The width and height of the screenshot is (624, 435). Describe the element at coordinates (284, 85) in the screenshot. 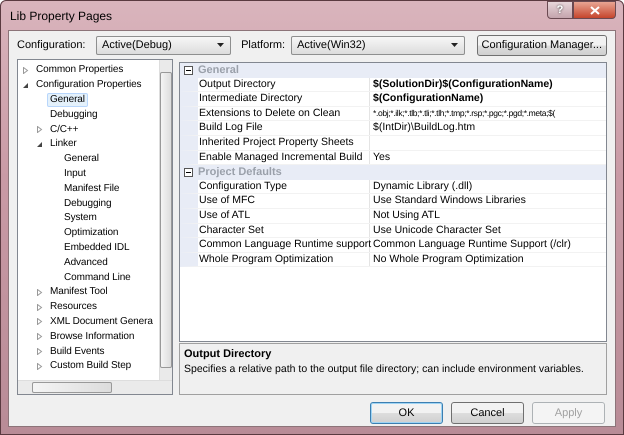

I see `property-name: Output Directory` at that location.